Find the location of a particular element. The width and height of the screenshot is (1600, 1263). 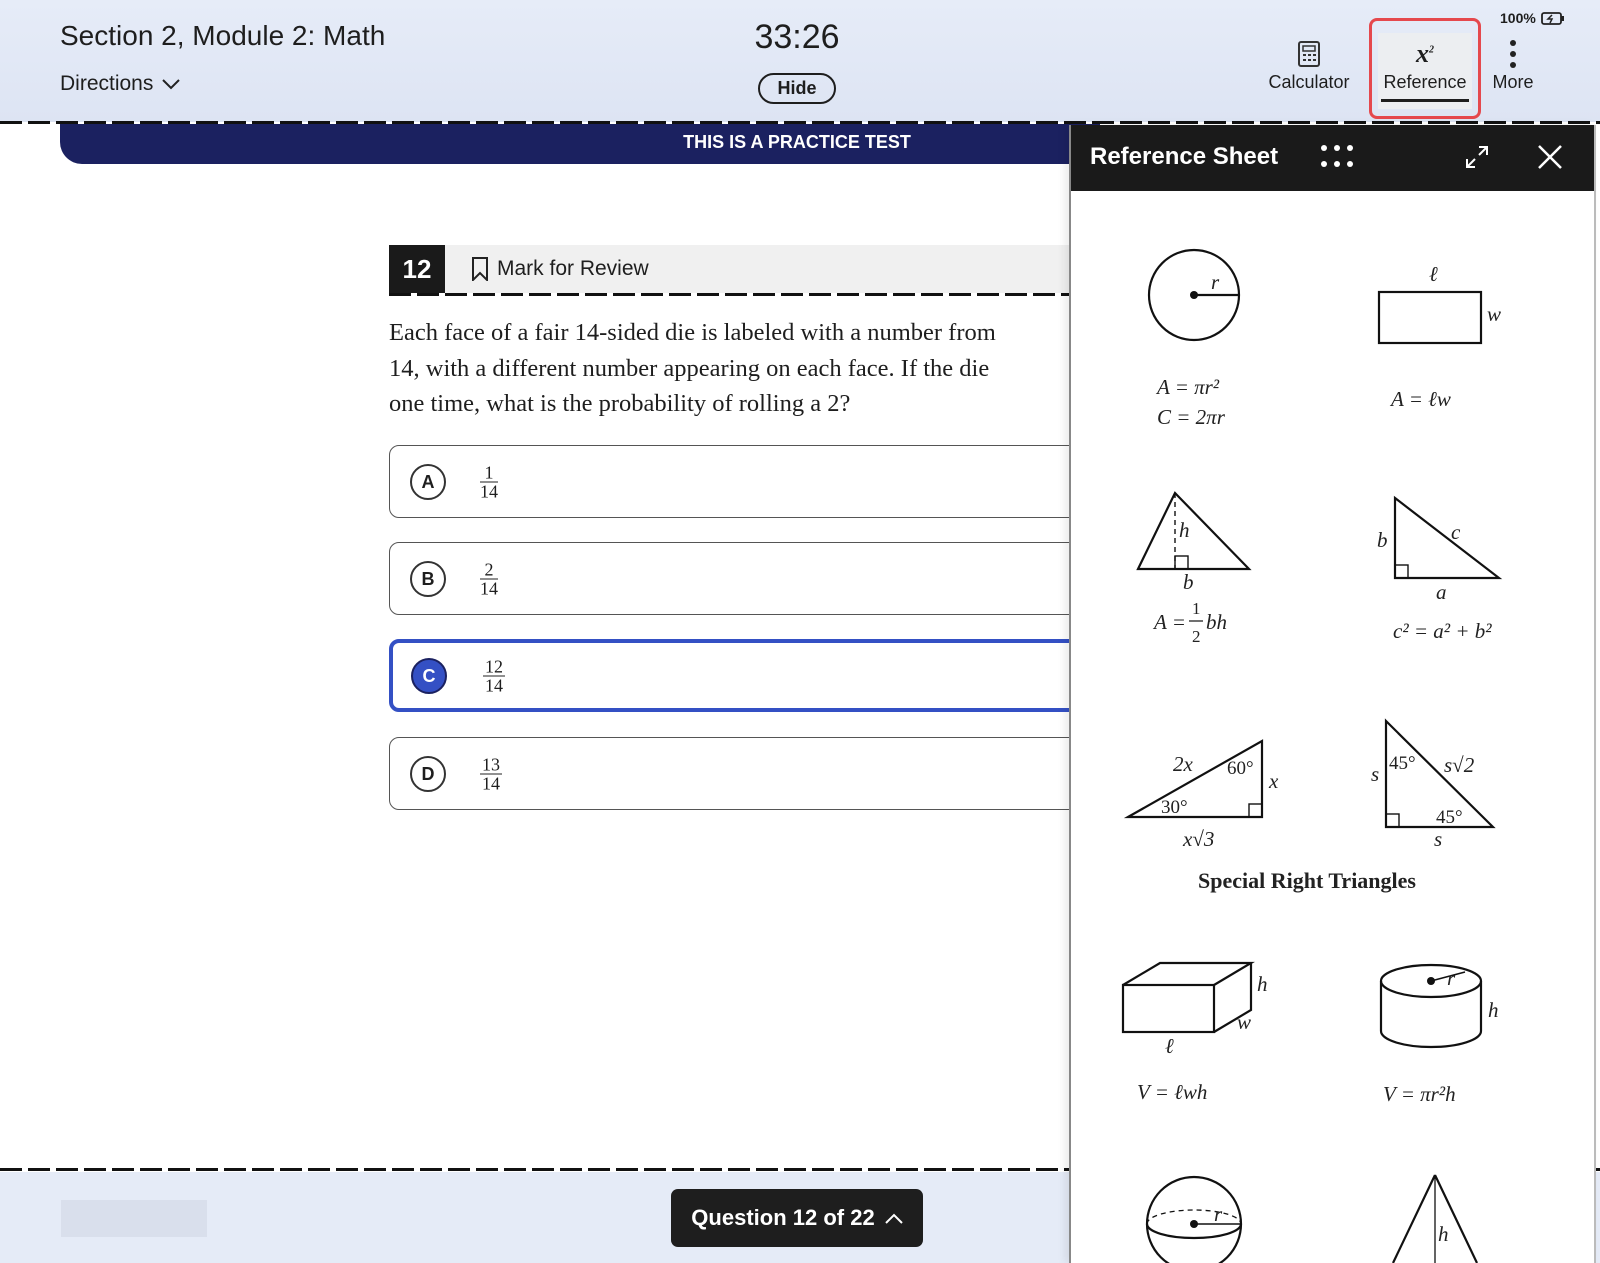

label-30-degrees: 30° is located at coordinates (1174, 807).